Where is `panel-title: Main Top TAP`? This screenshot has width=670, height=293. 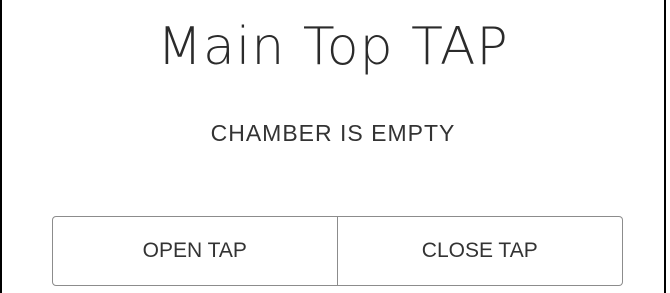
panel-title: Main Top TAP is located at coordinates (333, 47).